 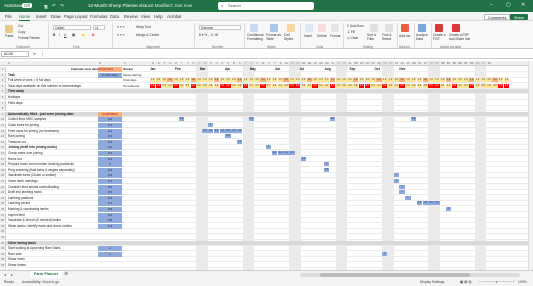 I want to click on task-cell: 0.3, so click(x=240, y=141).